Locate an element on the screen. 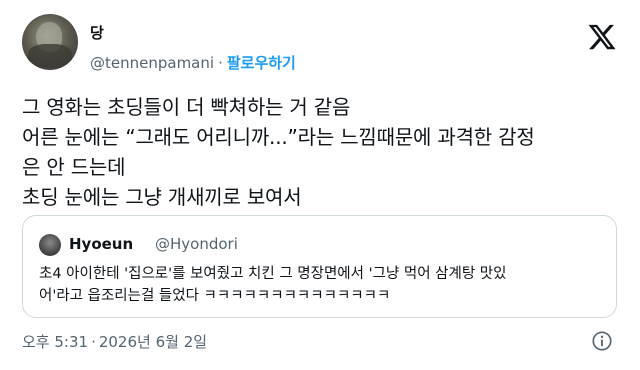 This screenshot has height=370, width=640. author-avatar is located at coordinates (50, 42).